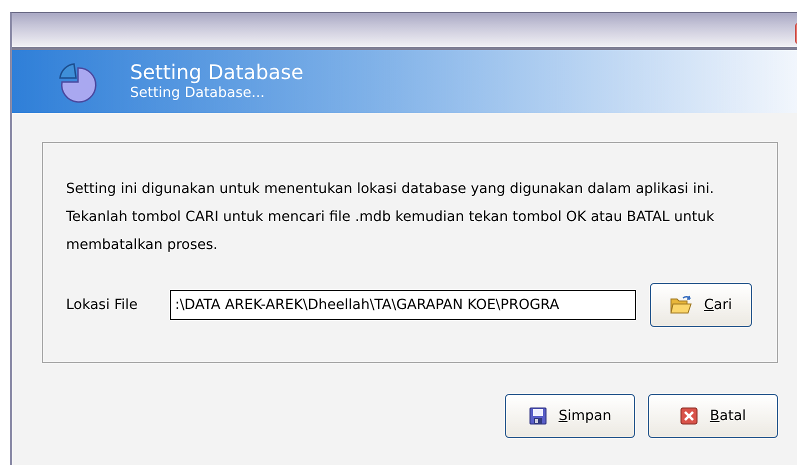 This screenshot has width=797, height=465. Describe the element at coordinates (391, 217) in the screenshot. I see `description-text: Setting ini digunakan untuk menentukan lokasi database yang digunakan dalam aplikasi ini. Tekanlah tombol CARI untuk mencari file .mdb kemudian tekan tombol OK atau BATAL untuk membatalkan proses.` at that location.